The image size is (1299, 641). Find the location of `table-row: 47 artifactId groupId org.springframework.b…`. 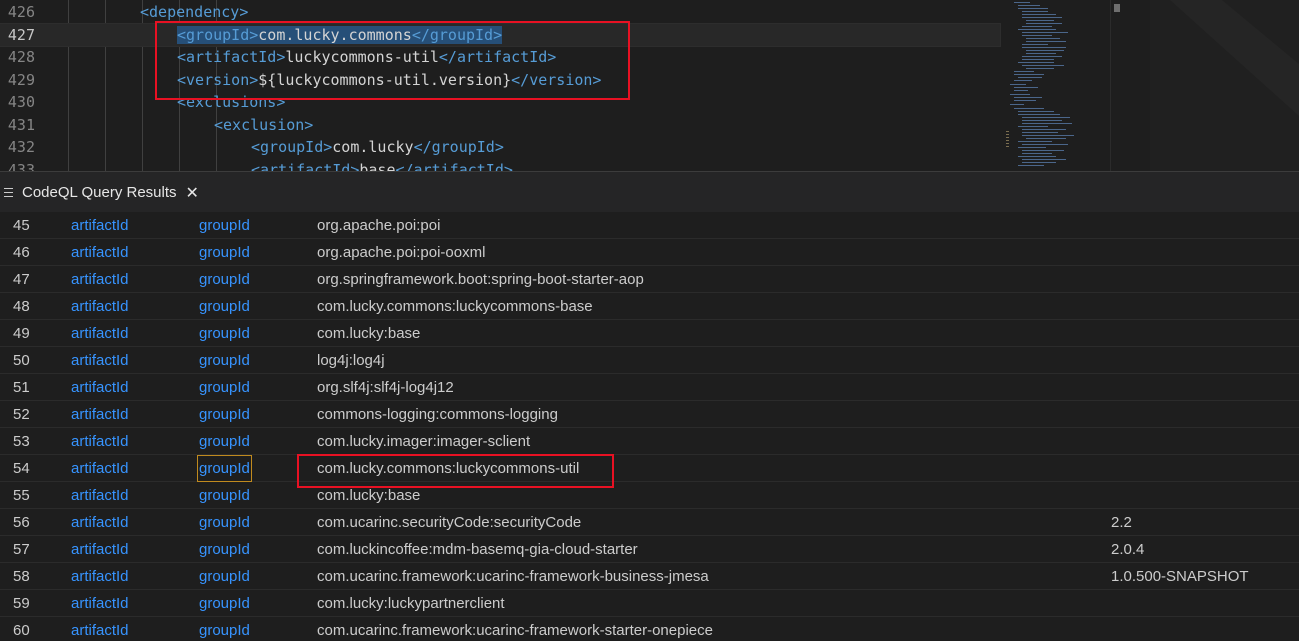

table-row: 47 artifactId groupId org.springframework.b… is located at coordinates (649, 279).